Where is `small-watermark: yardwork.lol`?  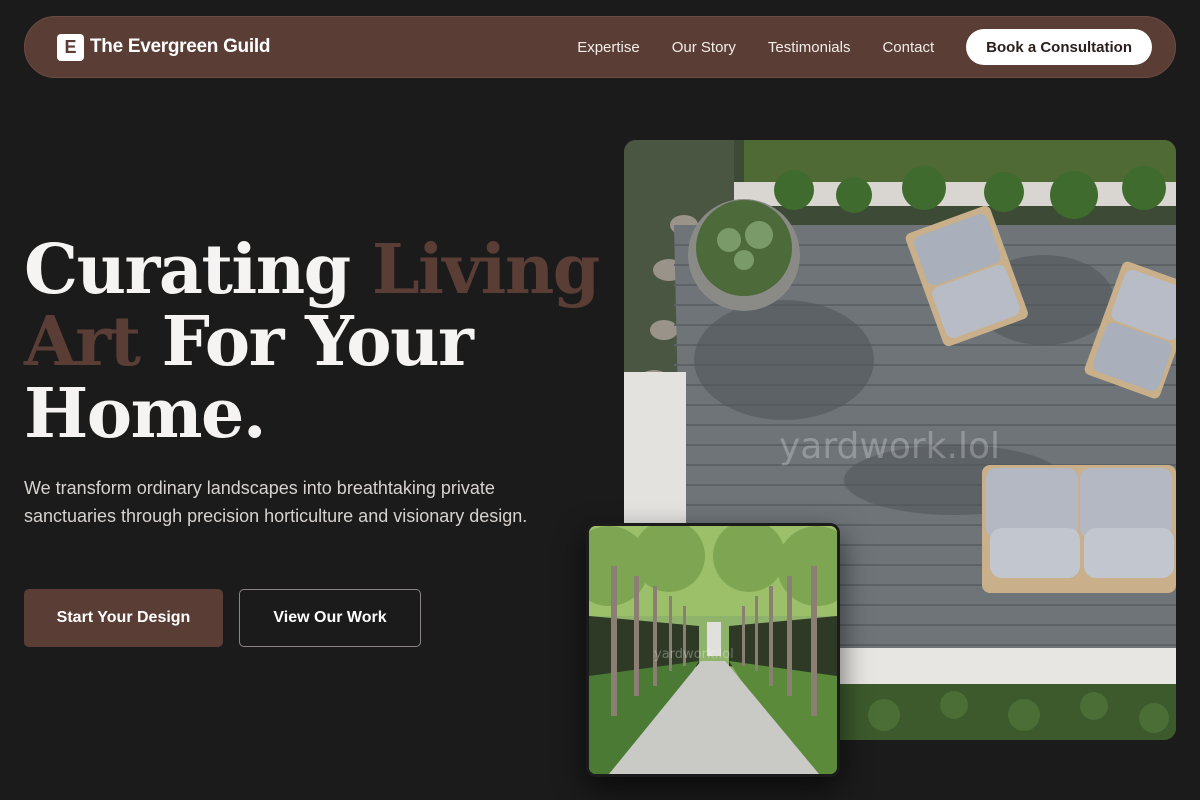 small-watermark: yardwork.lol is located at coordinates (694, 654).